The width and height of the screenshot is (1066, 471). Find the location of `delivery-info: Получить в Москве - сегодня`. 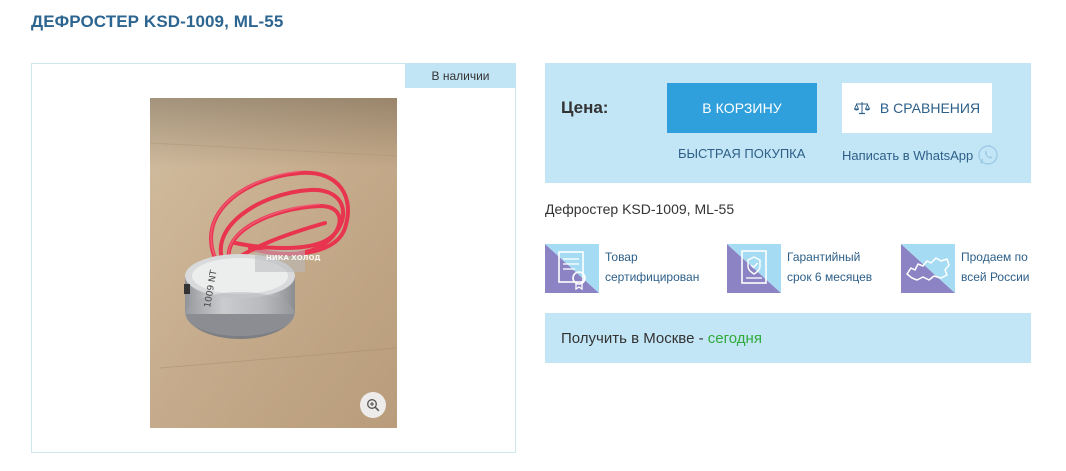

delivery-info: Получить в Москве - сегодня is located at coordinates (788, 338).